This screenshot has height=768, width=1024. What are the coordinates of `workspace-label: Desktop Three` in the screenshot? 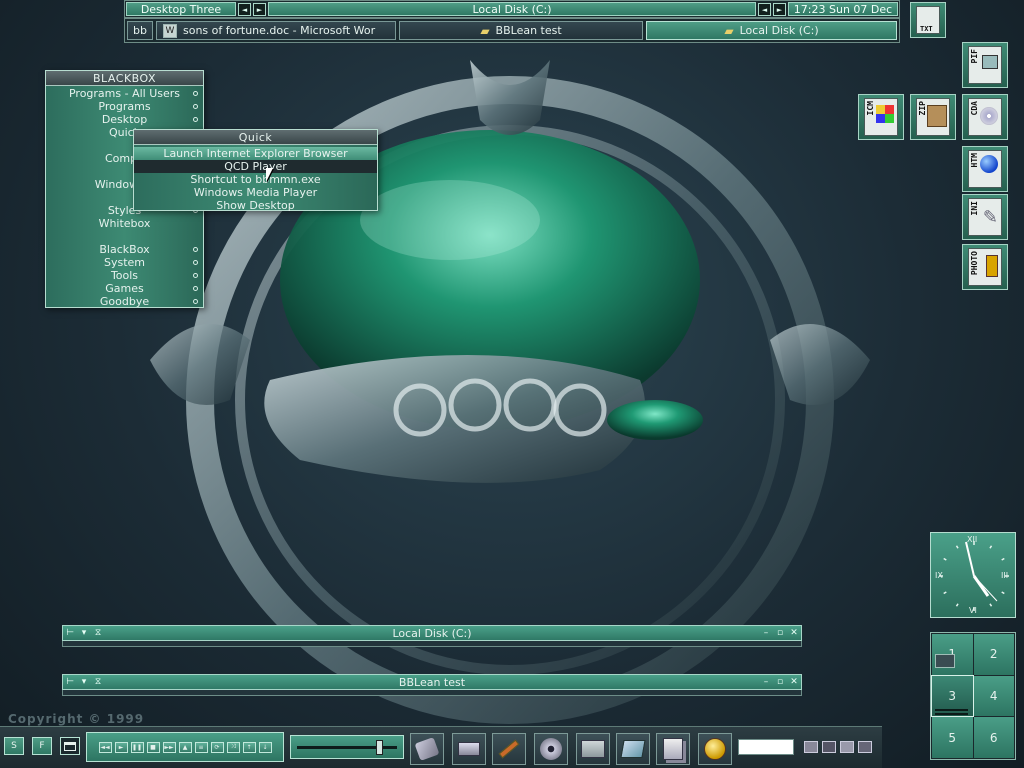 It's located at (181, 9).